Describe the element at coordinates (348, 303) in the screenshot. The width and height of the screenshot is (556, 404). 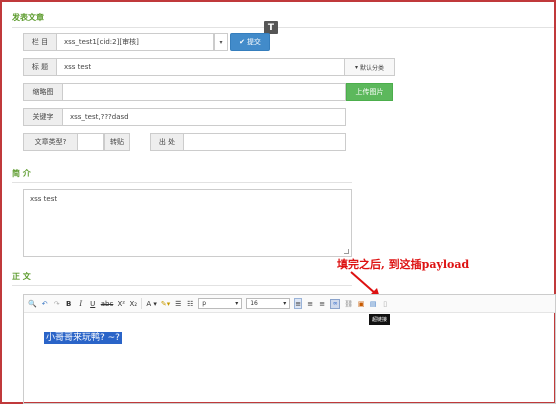
I see `unlink-icon: ⛓` at that location.